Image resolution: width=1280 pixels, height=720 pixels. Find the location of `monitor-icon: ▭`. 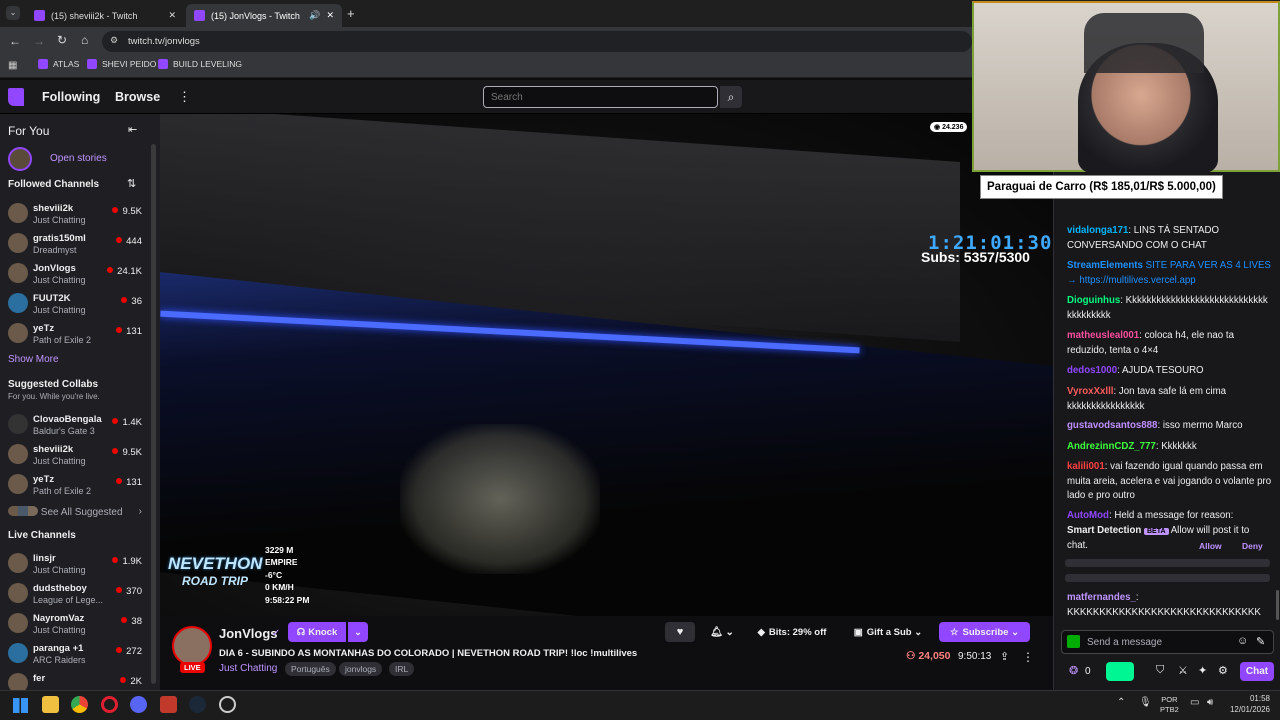

monitor-icon: ▭ is located at coordinates (1194, 702).